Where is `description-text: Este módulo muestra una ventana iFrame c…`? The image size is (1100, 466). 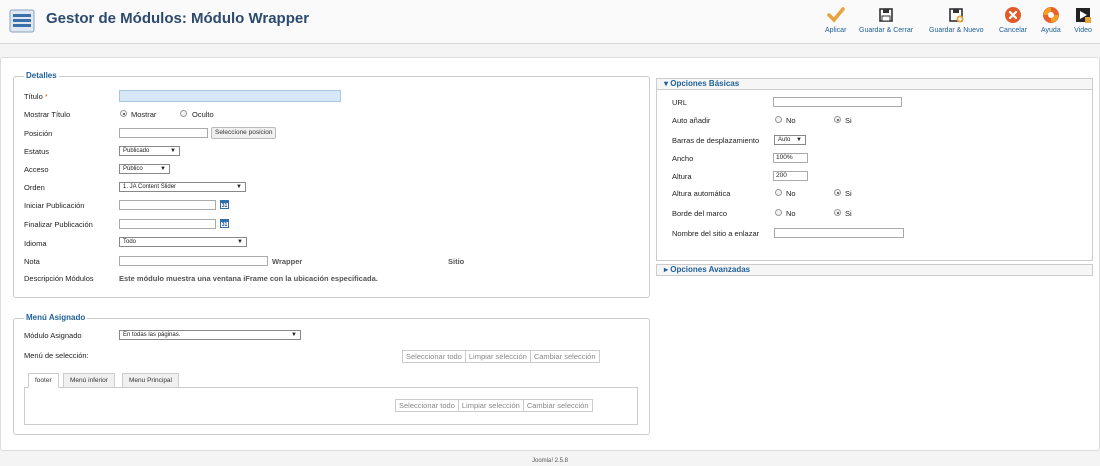
description-text: Este módulo muestra una ventana iFrame c… is located at coordinates (248, 278).